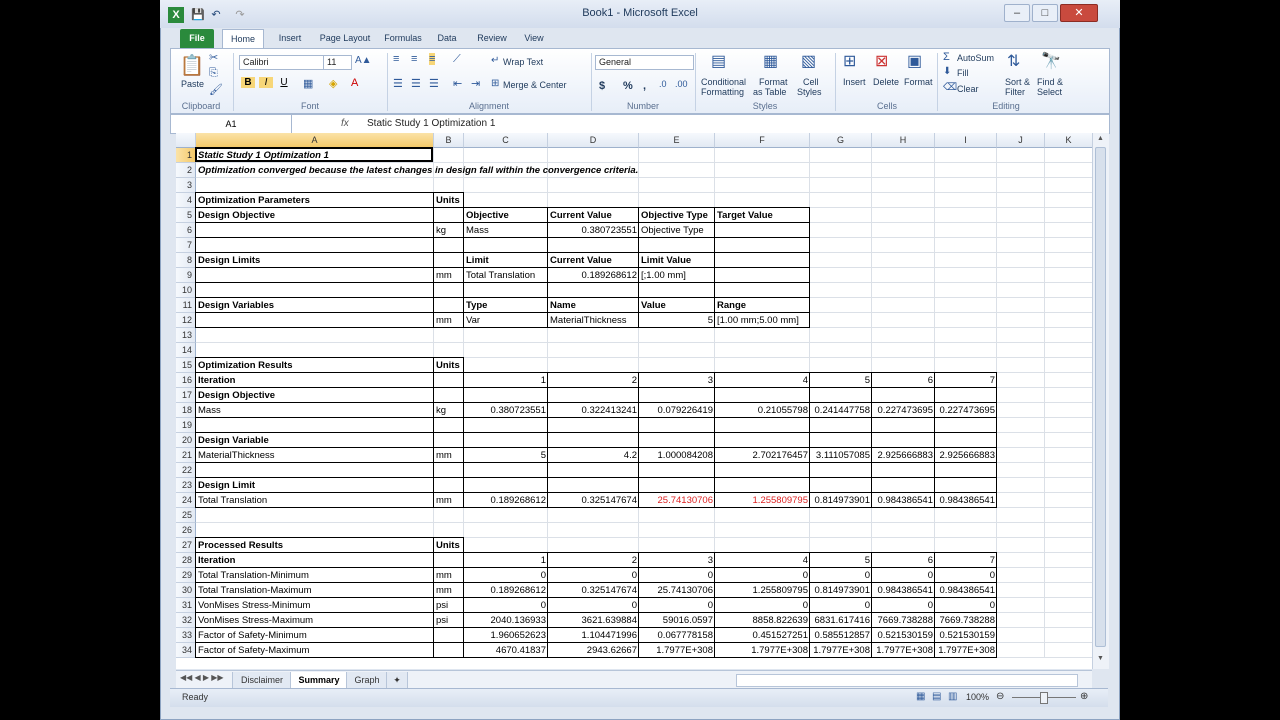 The width and height of the screenshot is (1280, 720). I want to click on cell-h33: 0.521530159, so click(903, 635).